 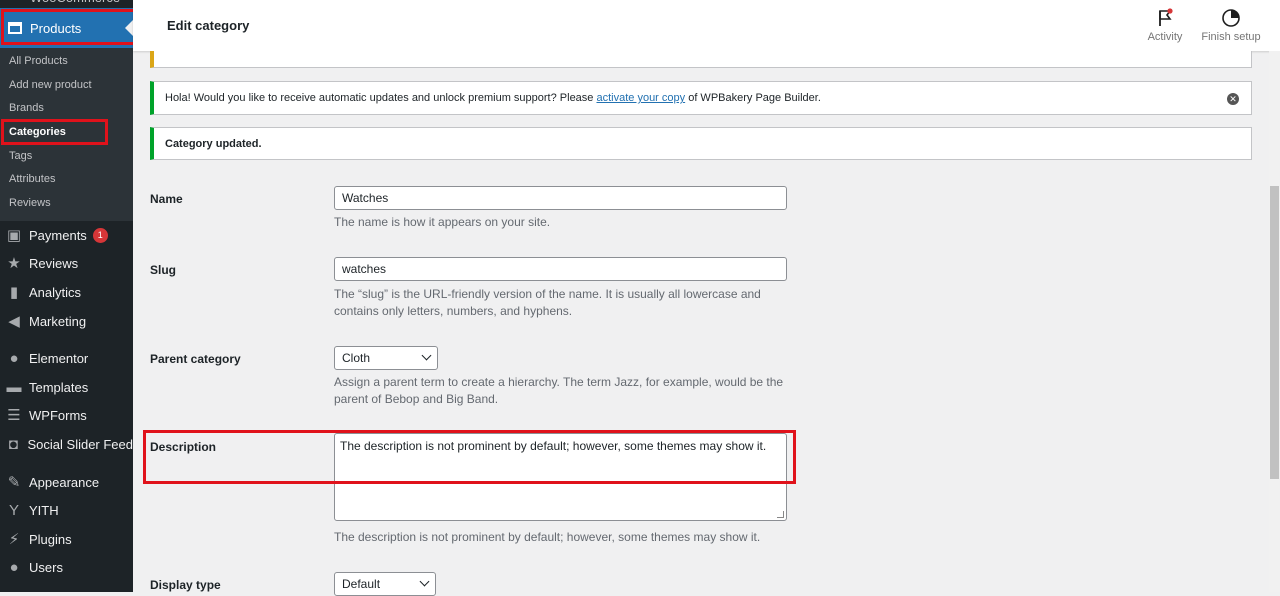 I want to click on display-type-select: Default, so click(x=385, y=584).